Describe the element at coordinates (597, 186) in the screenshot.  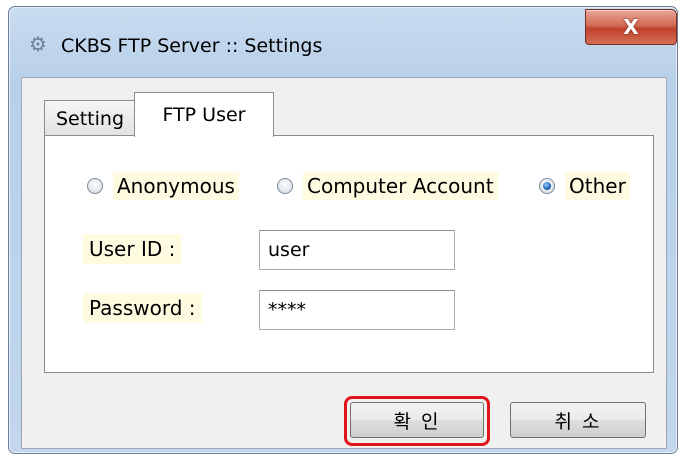
I see `radio-label: Other` at that location.